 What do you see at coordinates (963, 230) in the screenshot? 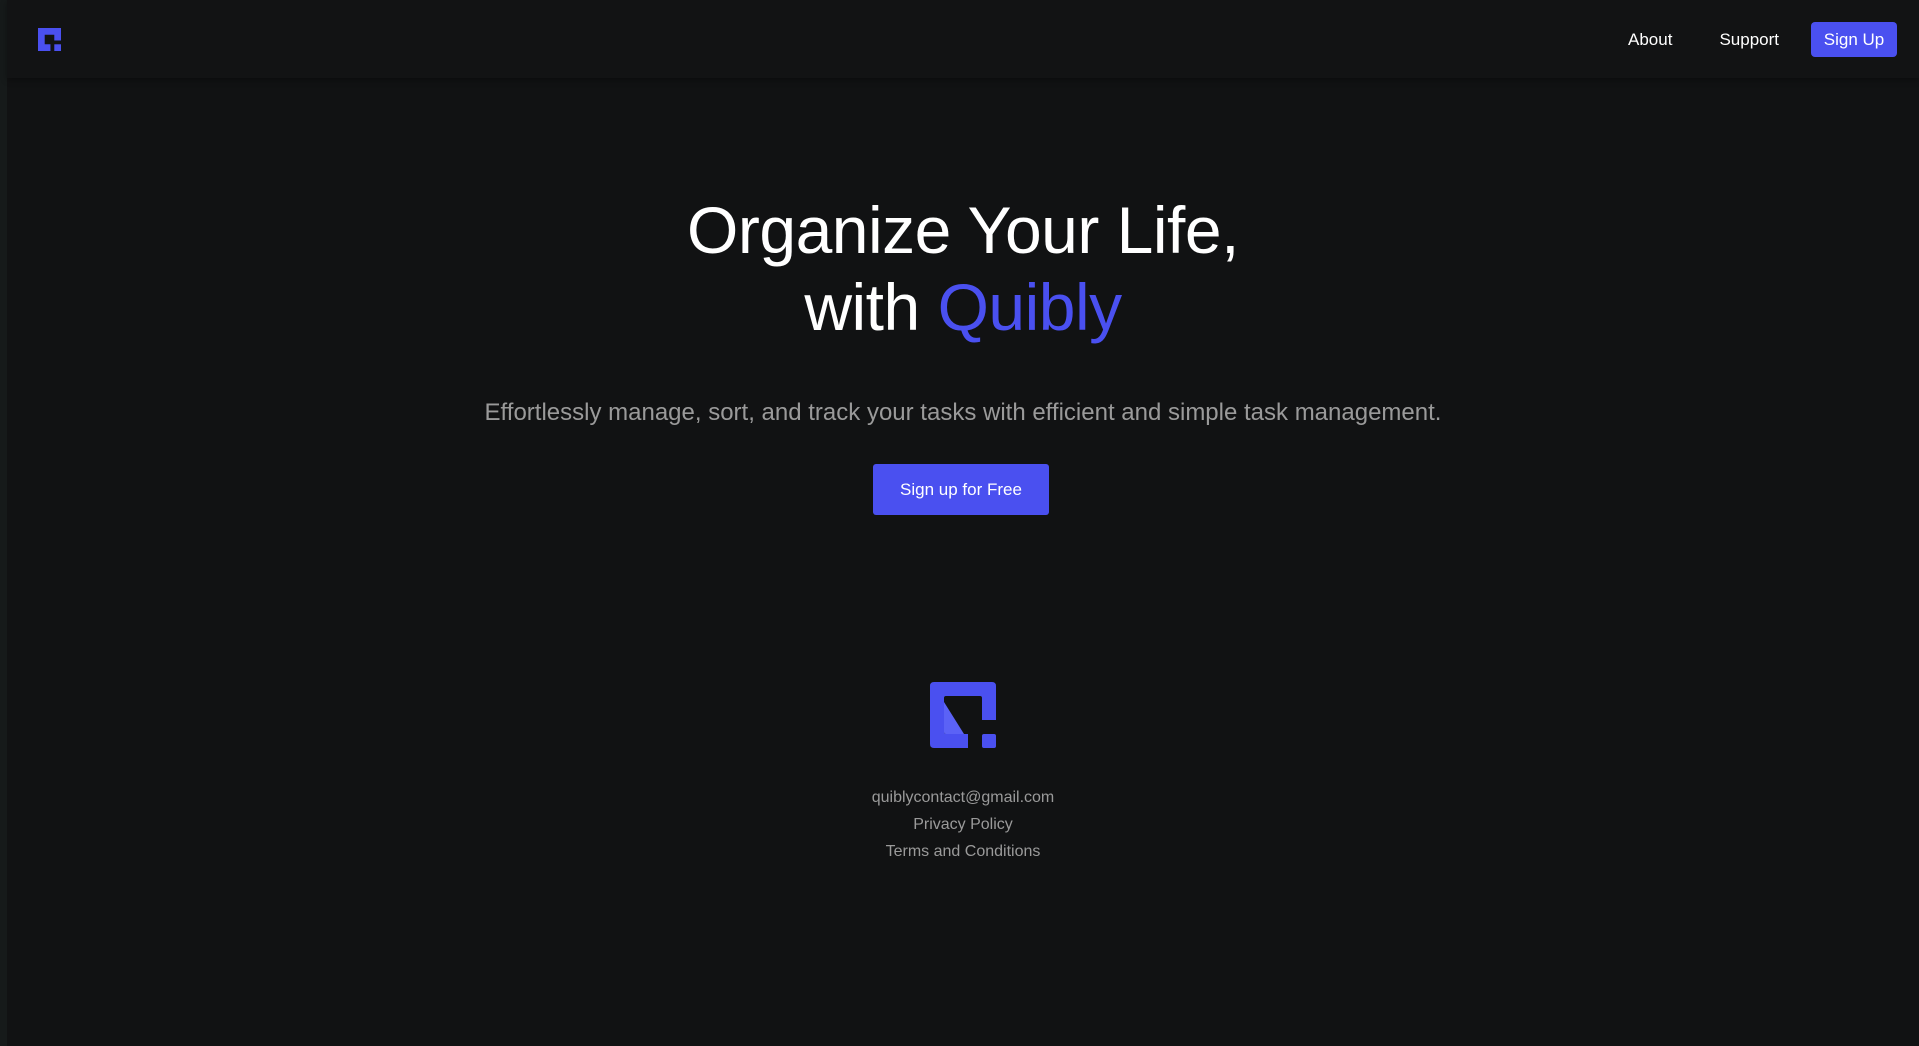
I see `hero-title-line1: Organize Your Life,` at bounding box center [963, 230].